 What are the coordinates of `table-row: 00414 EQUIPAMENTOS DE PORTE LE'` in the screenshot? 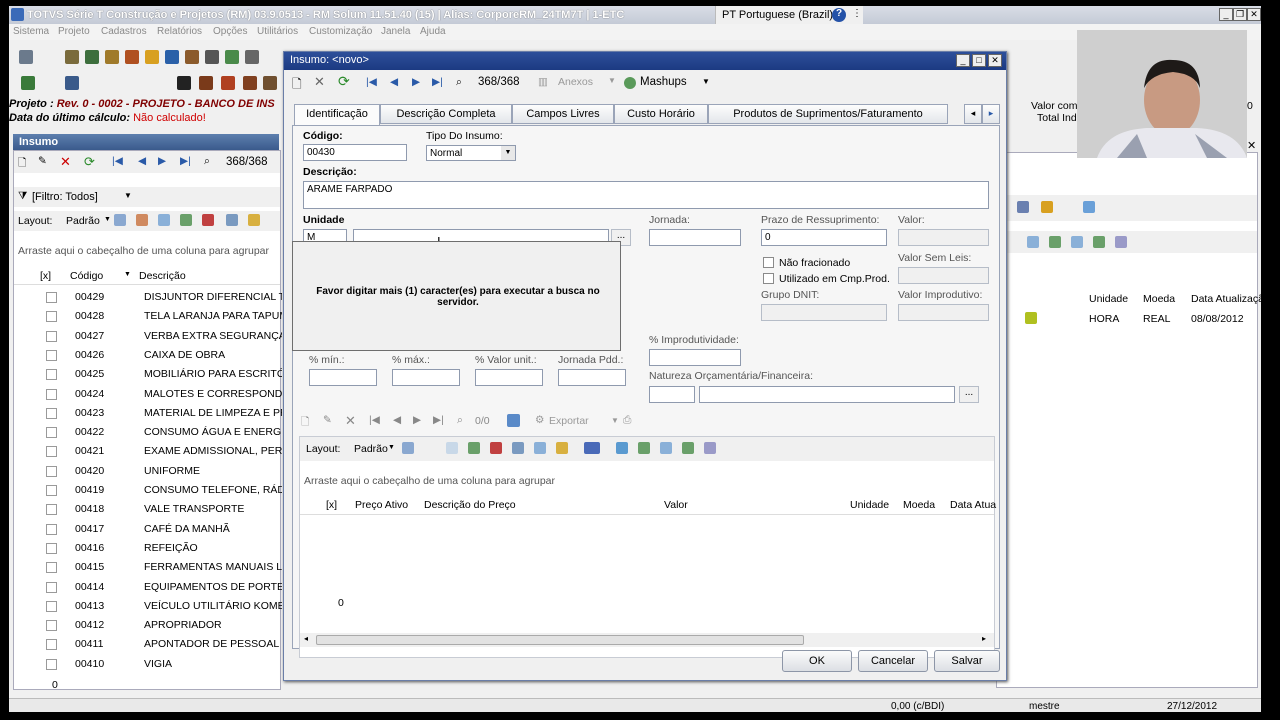 It's located at (152, 587).